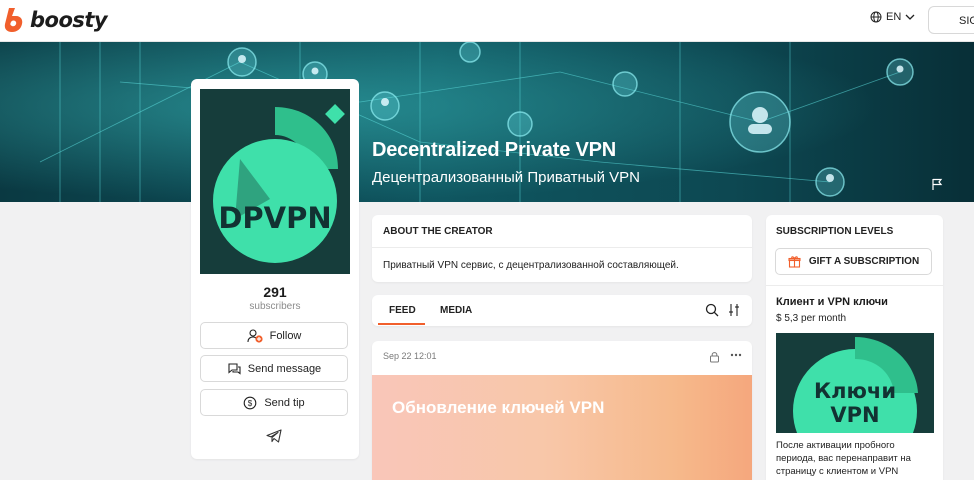 This screenshot has height=480, width=974. What do you see at coordinates (811, 318) in the screenshot?
I see `tier-price: $ 5,3 per month` at bounding box center [811, 318].